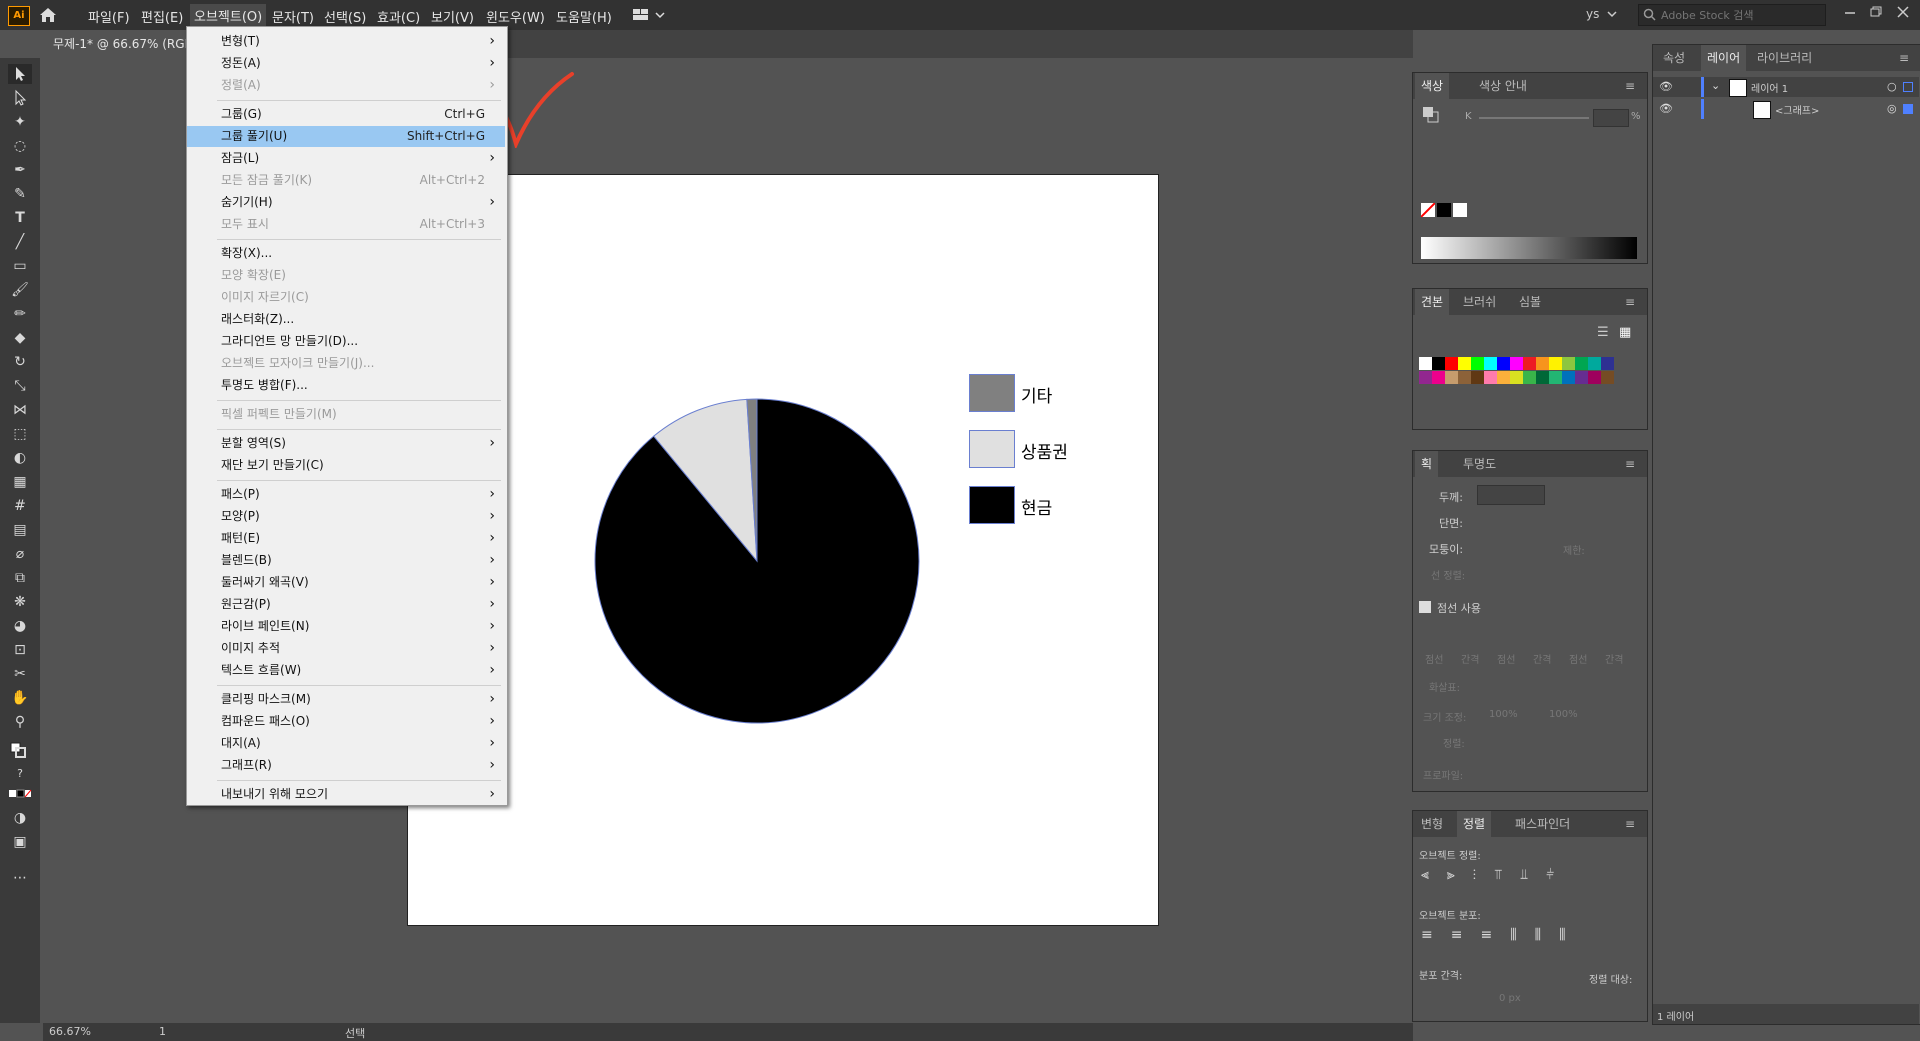 Image resolution: width=1920 pixels, height=1041 pixels. Describe the element at coordinates (48, 15) in the screenshot. I see `home-icon` at that location.